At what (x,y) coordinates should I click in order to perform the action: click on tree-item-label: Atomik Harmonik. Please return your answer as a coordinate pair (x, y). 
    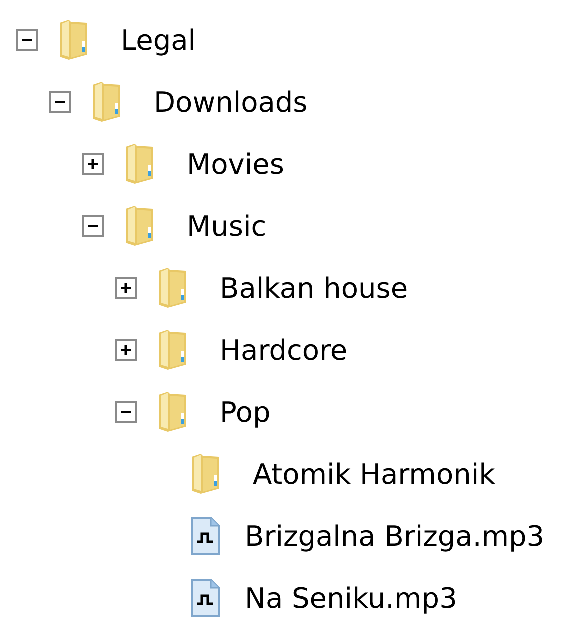
    Looking at the image, I should click on (374, 474).